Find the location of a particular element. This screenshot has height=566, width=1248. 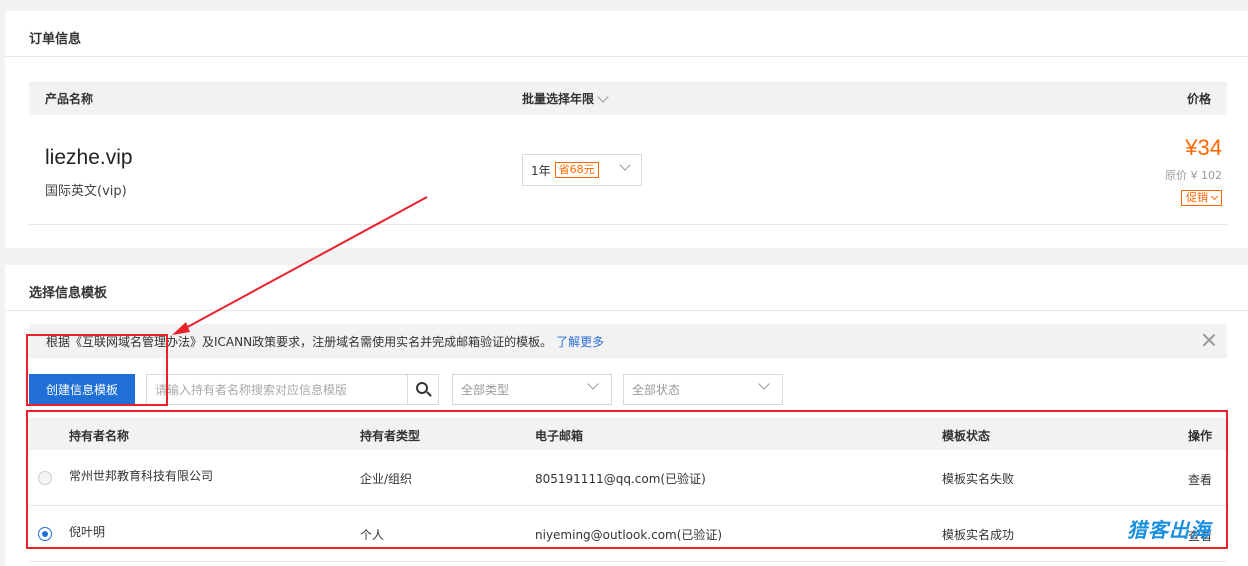

search-box is located at coordinates (292, 389).